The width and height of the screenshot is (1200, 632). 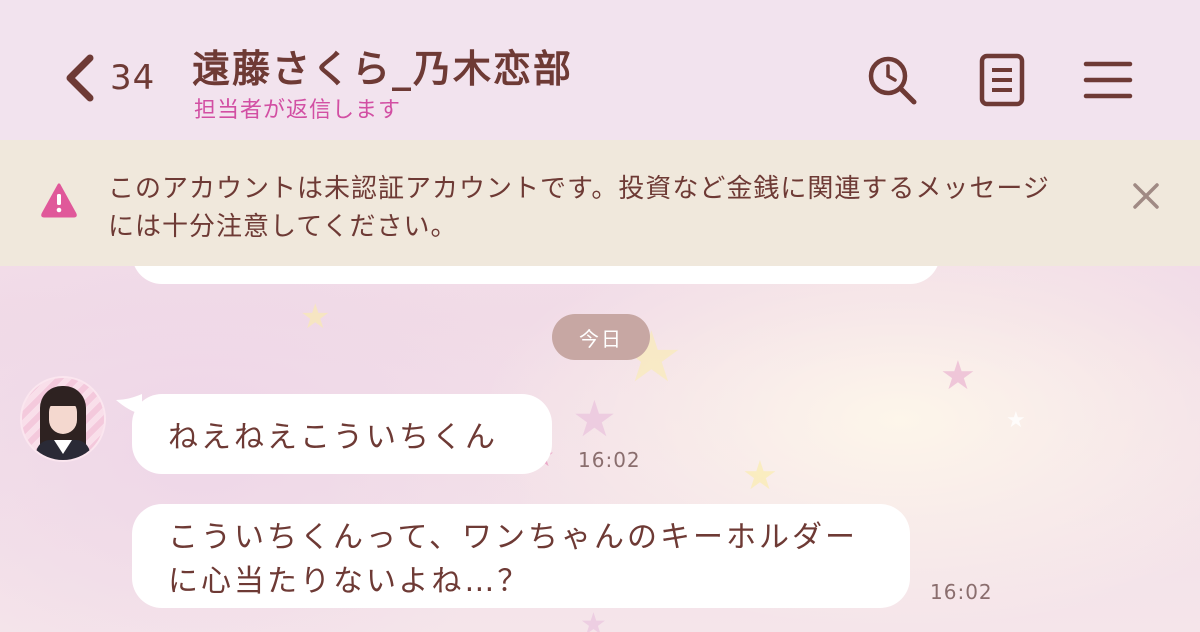 I want to click on search-icon, so click(x=892, y=80).